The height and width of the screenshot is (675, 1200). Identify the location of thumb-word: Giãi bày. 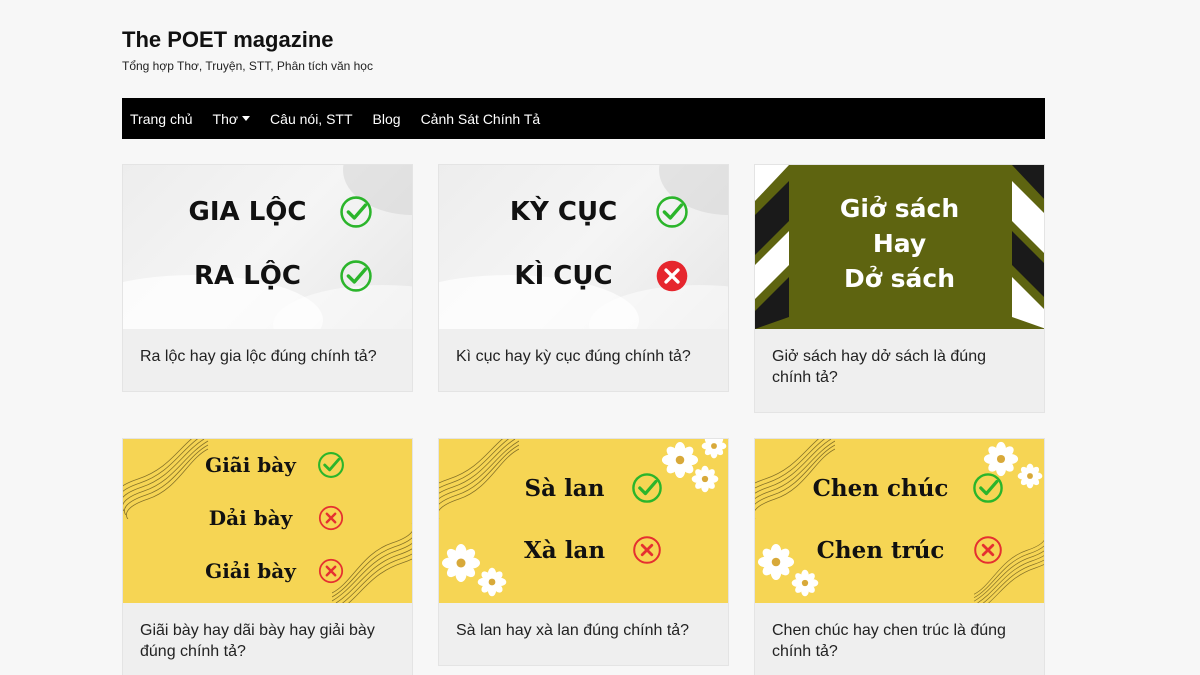
(250, 465).